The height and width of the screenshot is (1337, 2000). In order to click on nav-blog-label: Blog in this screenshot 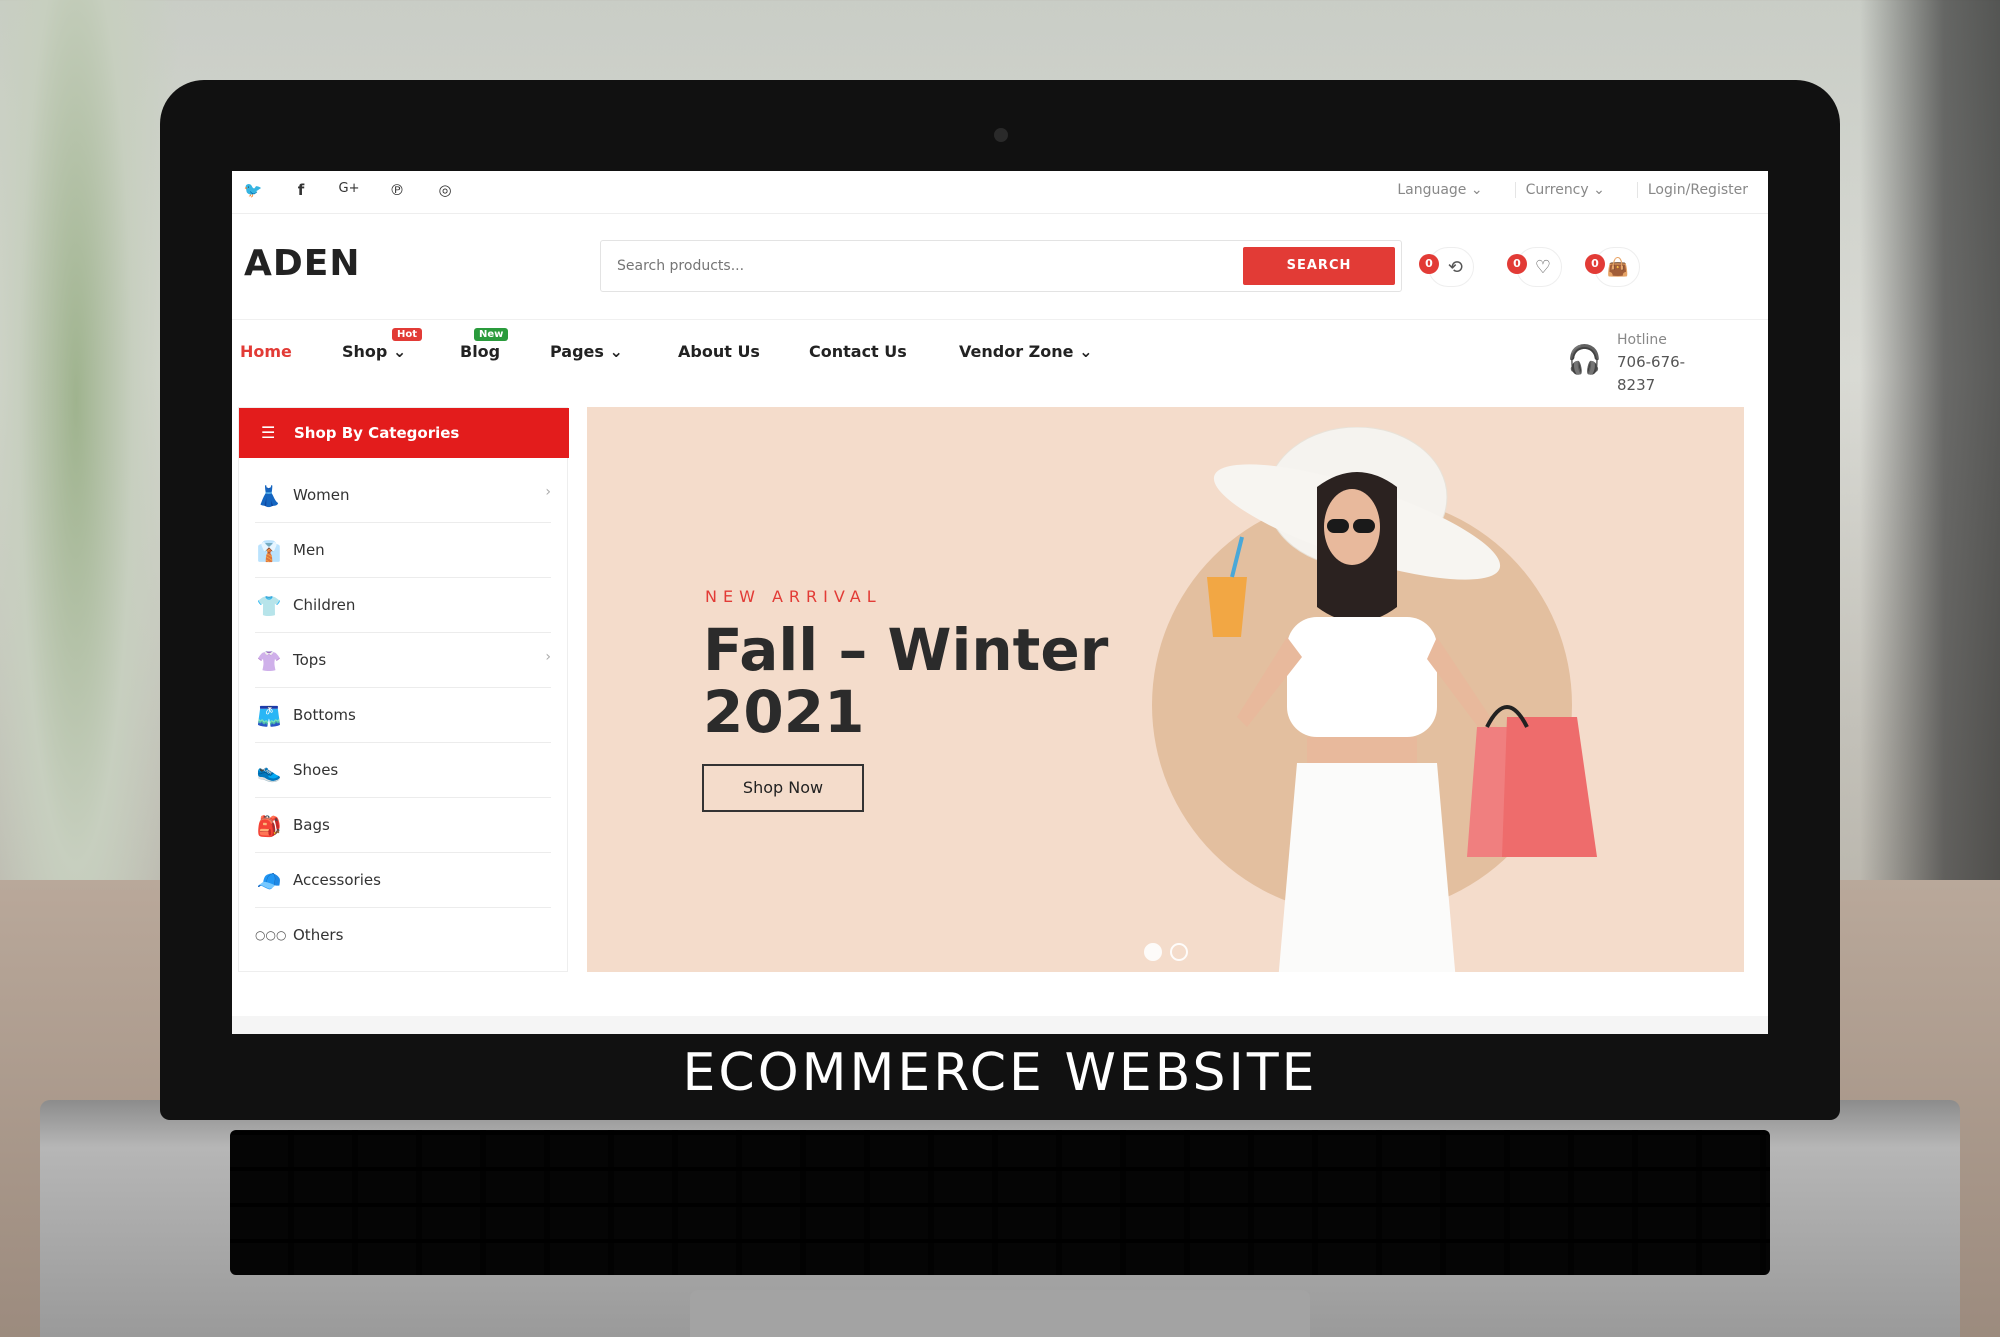, I will do `click(480, 351)`.